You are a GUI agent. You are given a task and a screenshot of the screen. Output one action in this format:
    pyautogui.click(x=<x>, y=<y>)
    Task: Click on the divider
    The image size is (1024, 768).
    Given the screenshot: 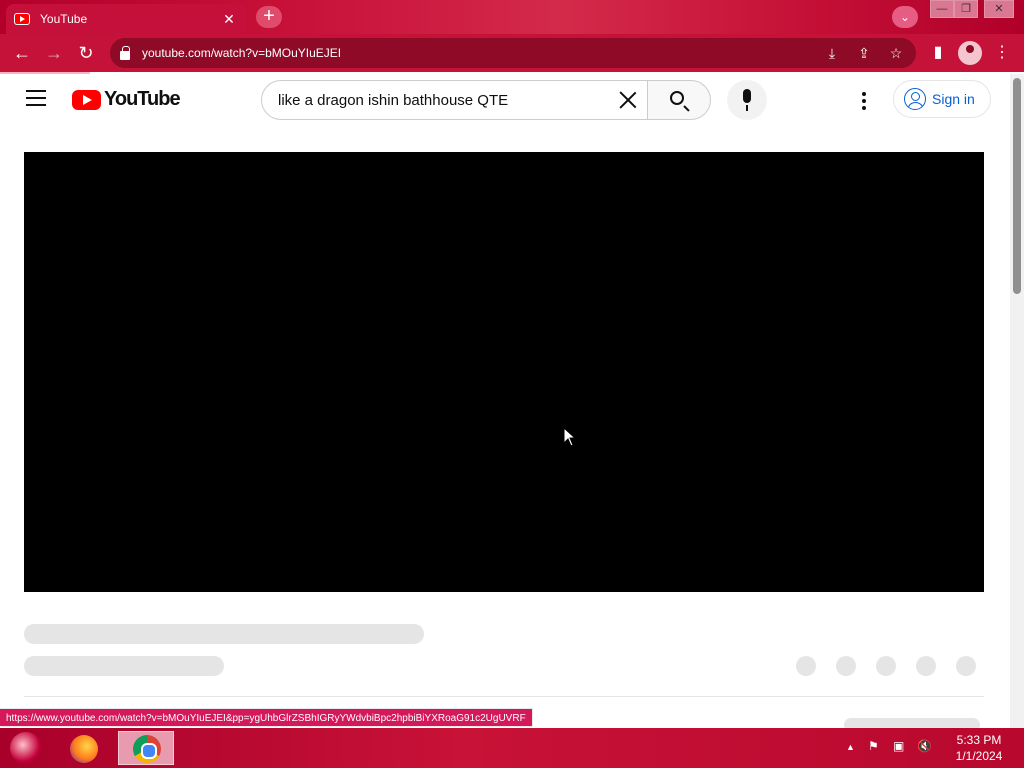 What is the action you would take?
    pyautogui.click(x=504, y=696)
    